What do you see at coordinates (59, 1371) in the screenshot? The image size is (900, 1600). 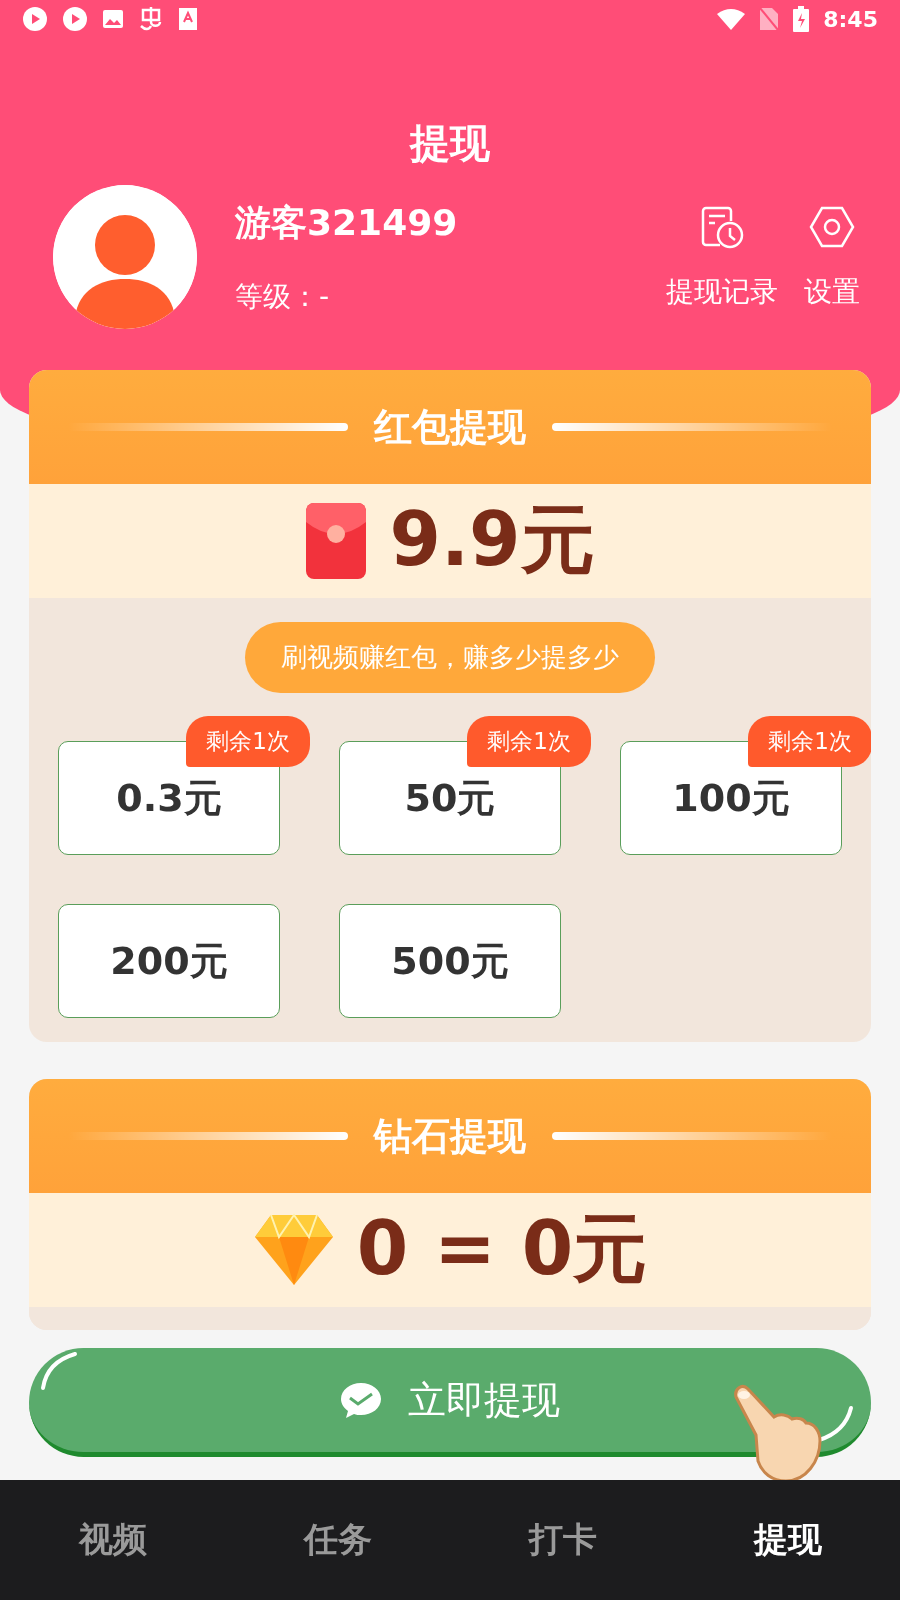 I see `highlight-arc` at bounding box center [59, 1371].